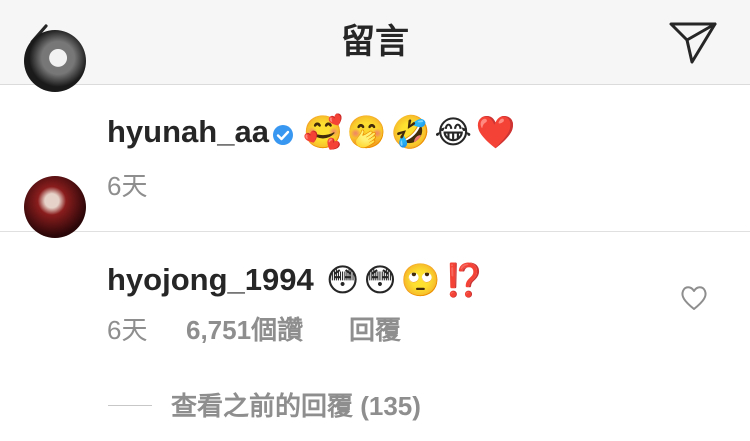  I want to click on comment-username: hyojong_1994, so click(210, 280).